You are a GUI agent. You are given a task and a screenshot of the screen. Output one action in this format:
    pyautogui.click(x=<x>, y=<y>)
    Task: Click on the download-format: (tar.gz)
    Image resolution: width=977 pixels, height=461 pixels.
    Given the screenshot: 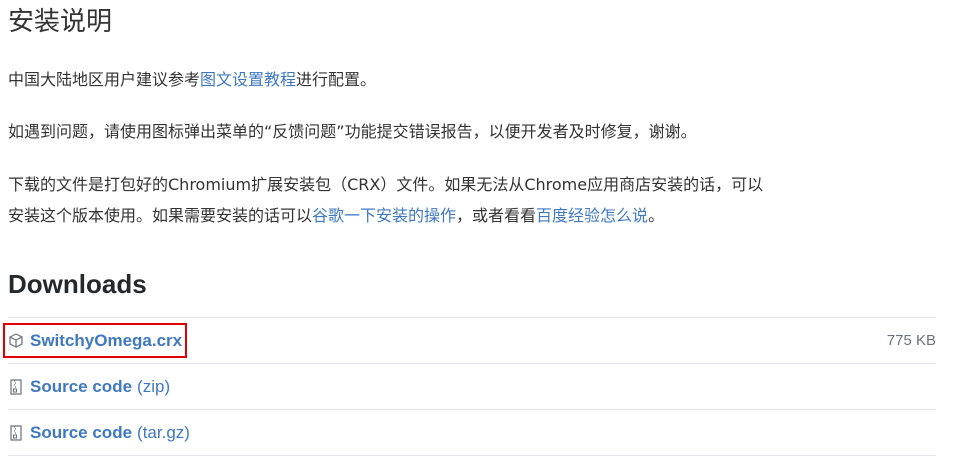 What is the action you would take?
    pyautogui.click(x=163, y=432)
    